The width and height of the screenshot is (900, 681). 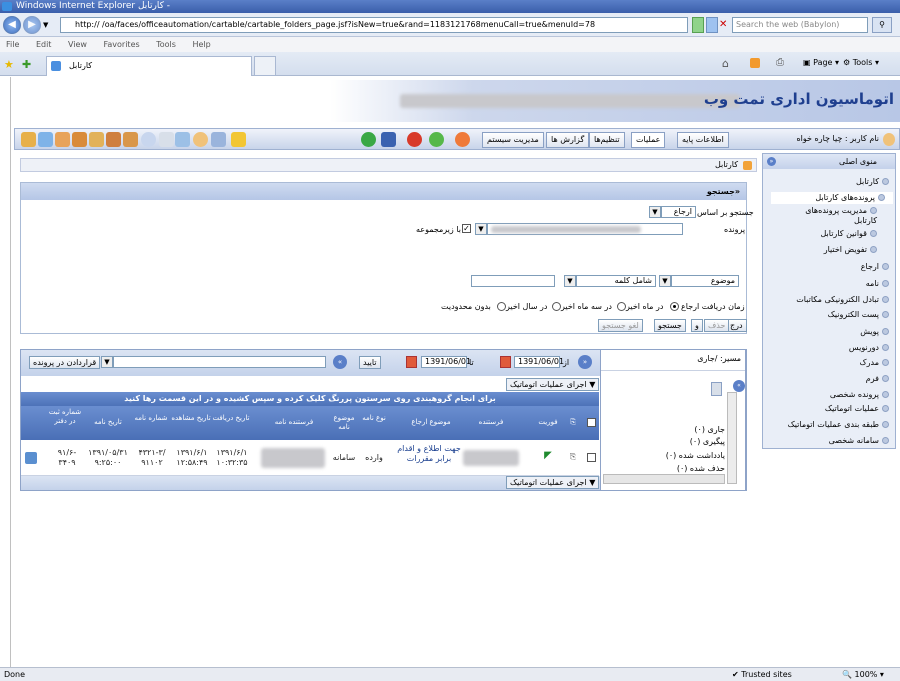 What do you see at coordinates (553, 384) in the screenshot?
I see `auto-ops-top-button: اجرای عملیات اتوماتیک ▼` at bounding box center [553, 384].